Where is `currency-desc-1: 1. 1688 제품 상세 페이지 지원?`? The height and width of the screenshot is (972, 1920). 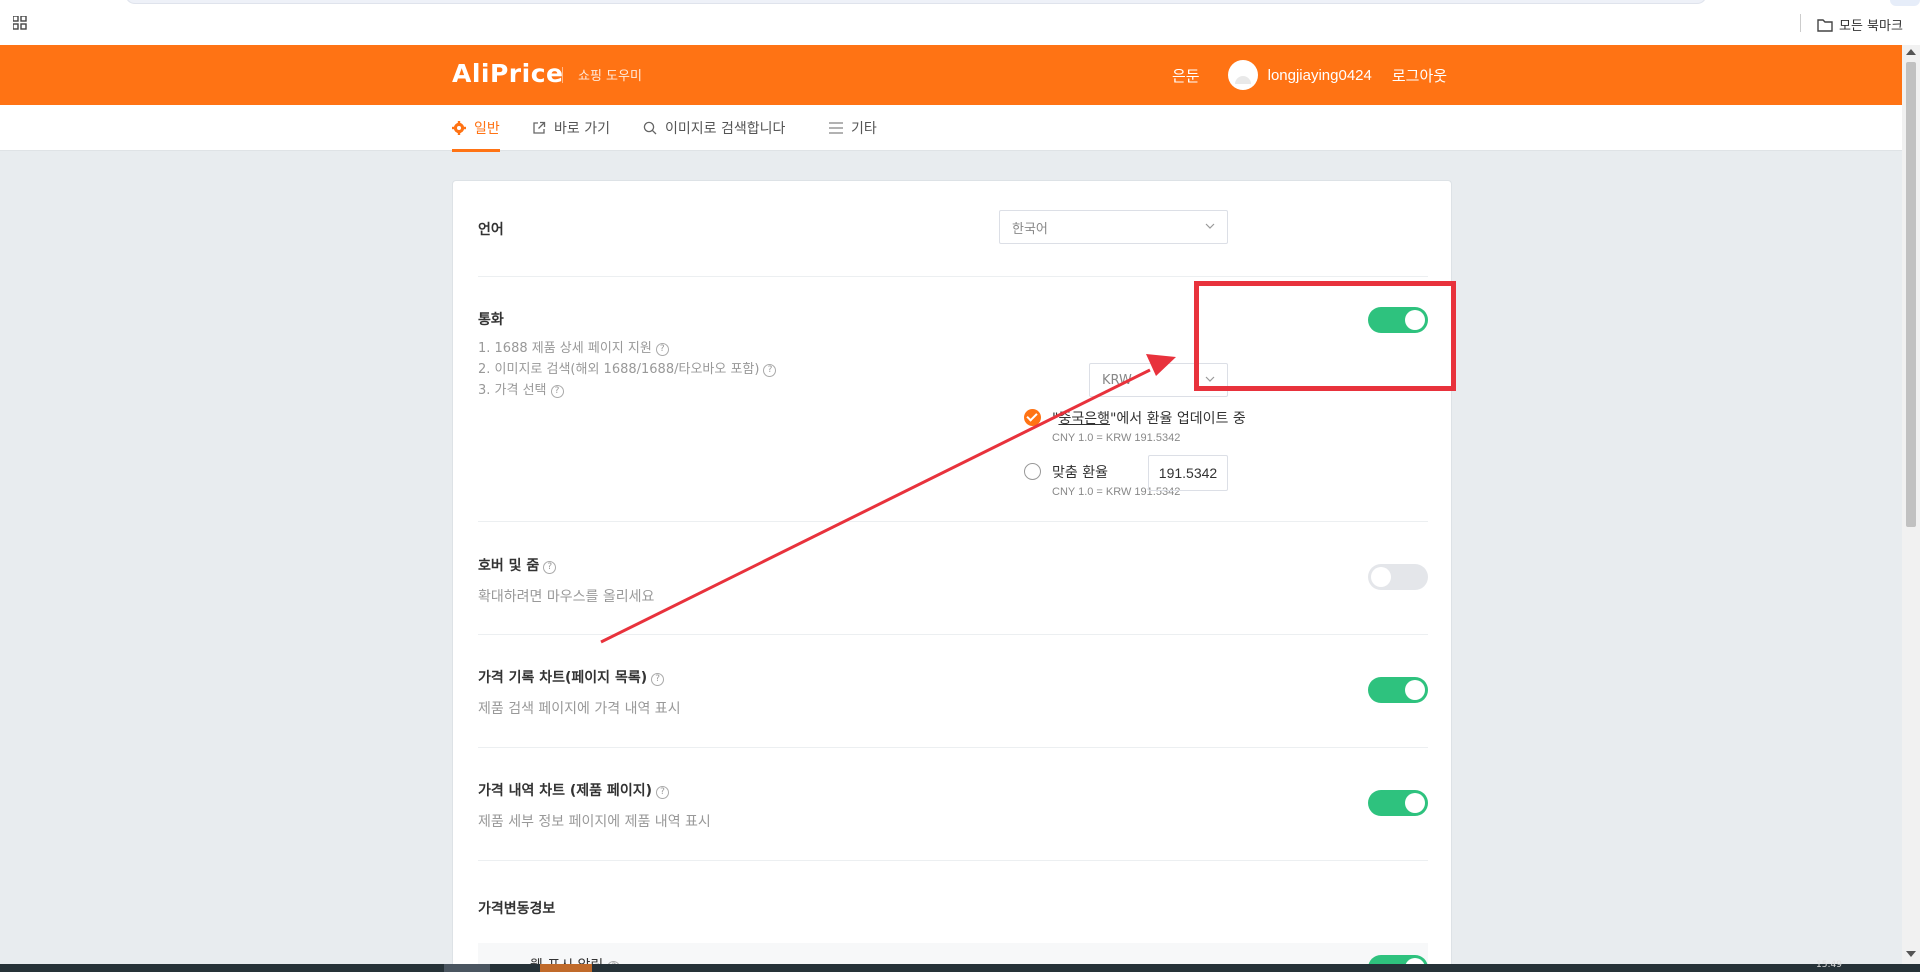 currency-desc-1: 1. 1688 제품 상세 페이지 지원? is located at coordinates (573, 346).